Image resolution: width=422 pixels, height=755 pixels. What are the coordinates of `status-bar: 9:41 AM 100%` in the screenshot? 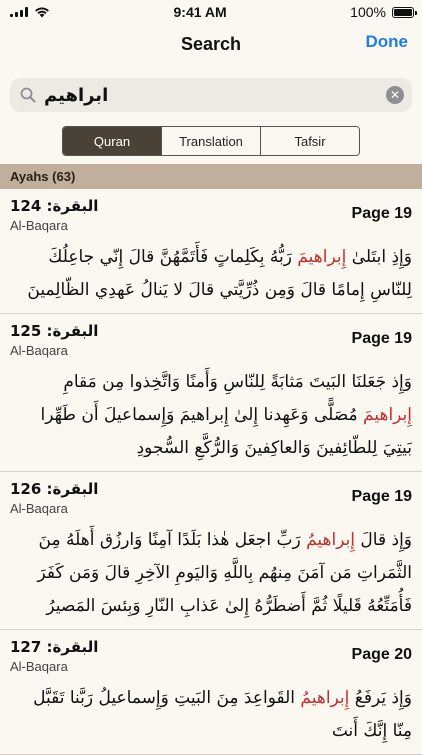 It's located at (211, 12).